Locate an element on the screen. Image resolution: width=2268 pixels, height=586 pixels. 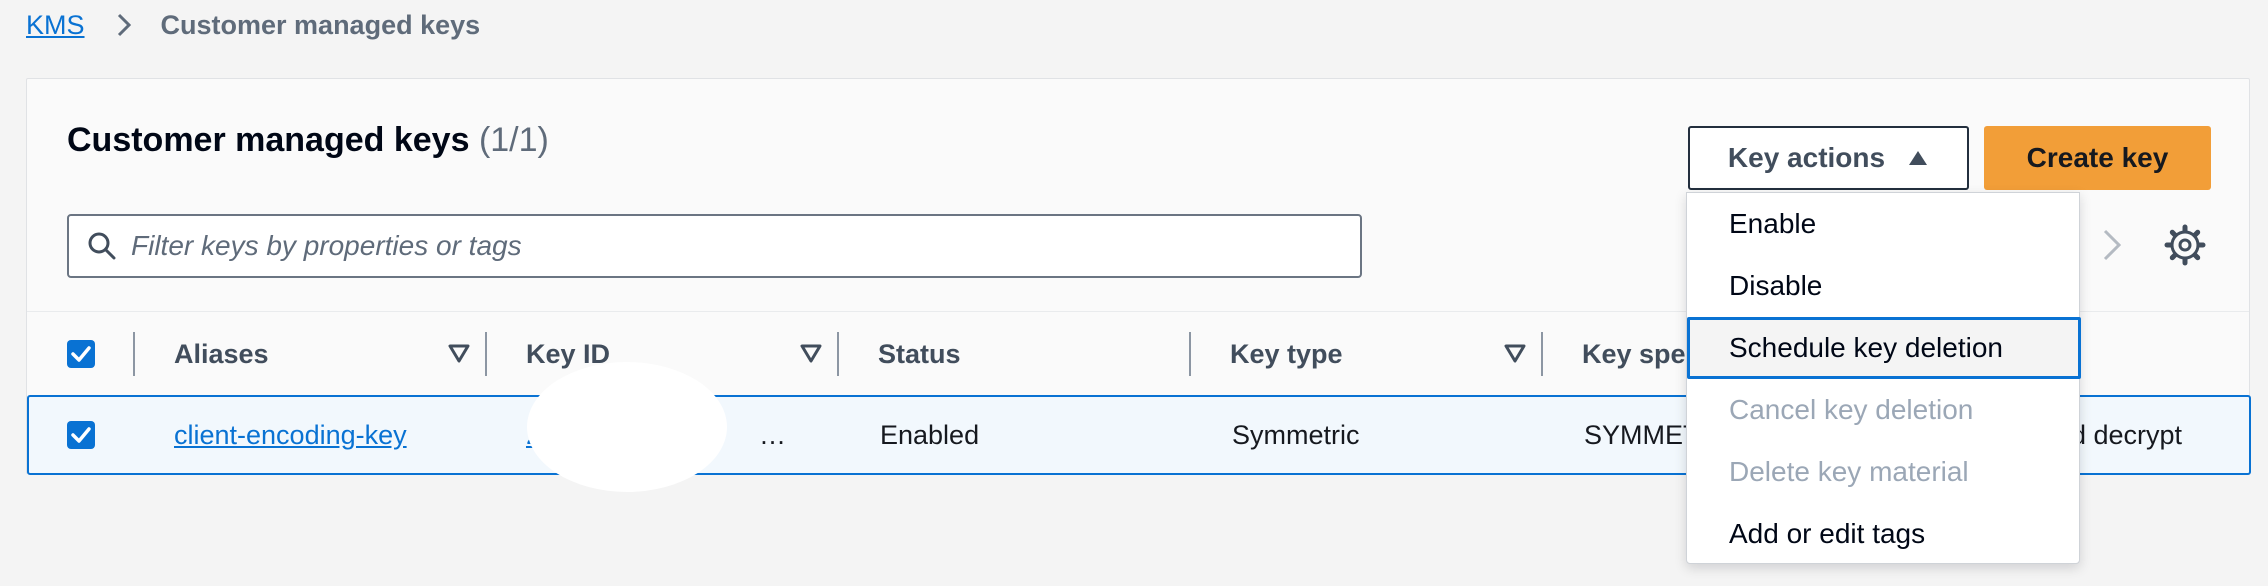
page-title: Customer managed keys (1/1) is located at coordinates (308, 140).